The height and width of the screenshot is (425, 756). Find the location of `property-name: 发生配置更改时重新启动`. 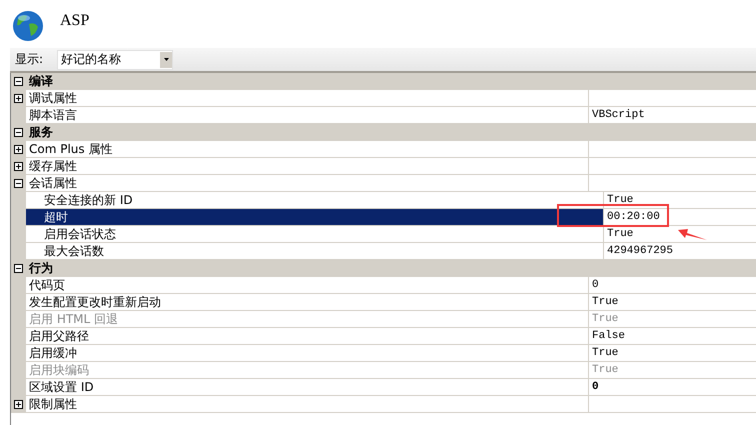

property-name: 发生配置更改时重新启动 is located at coordinates (307, 302).